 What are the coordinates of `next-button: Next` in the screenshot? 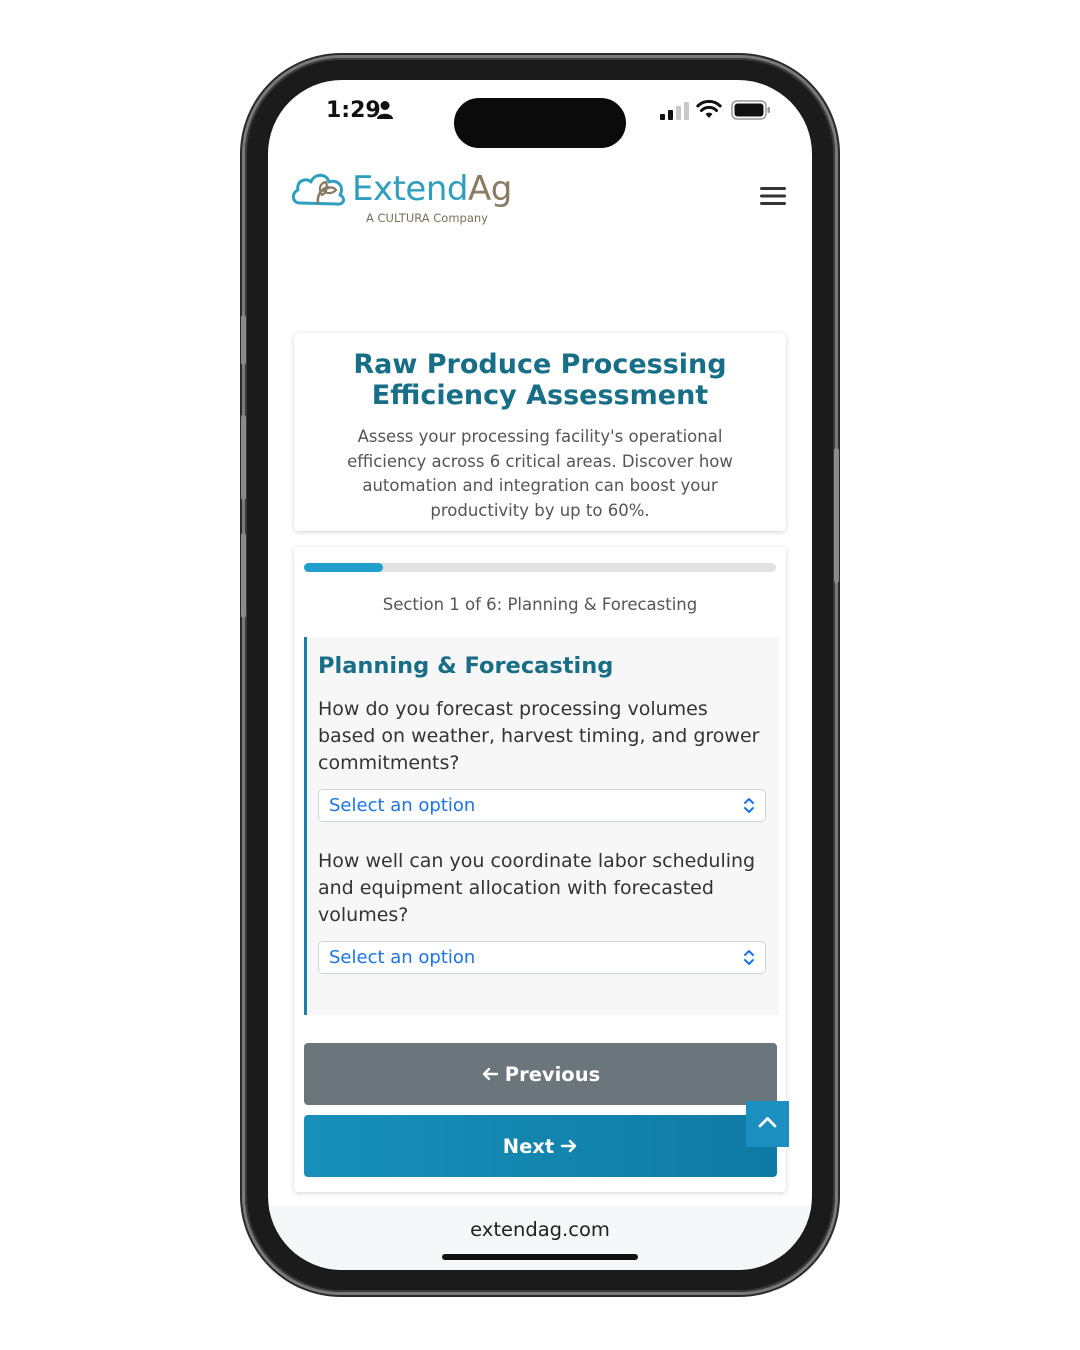 It's located at (540, 1146).